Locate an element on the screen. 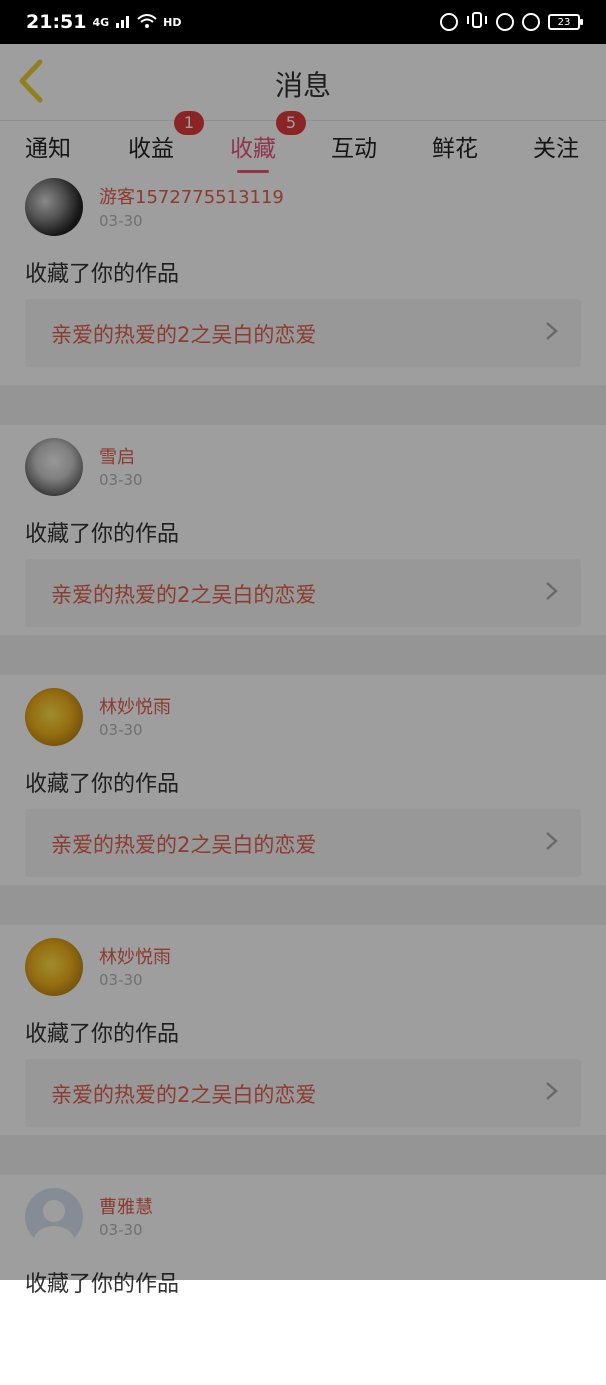 The height and width of the screenshot is (1385, 606). battery-level: 23 is located at coordinates (564, 22).